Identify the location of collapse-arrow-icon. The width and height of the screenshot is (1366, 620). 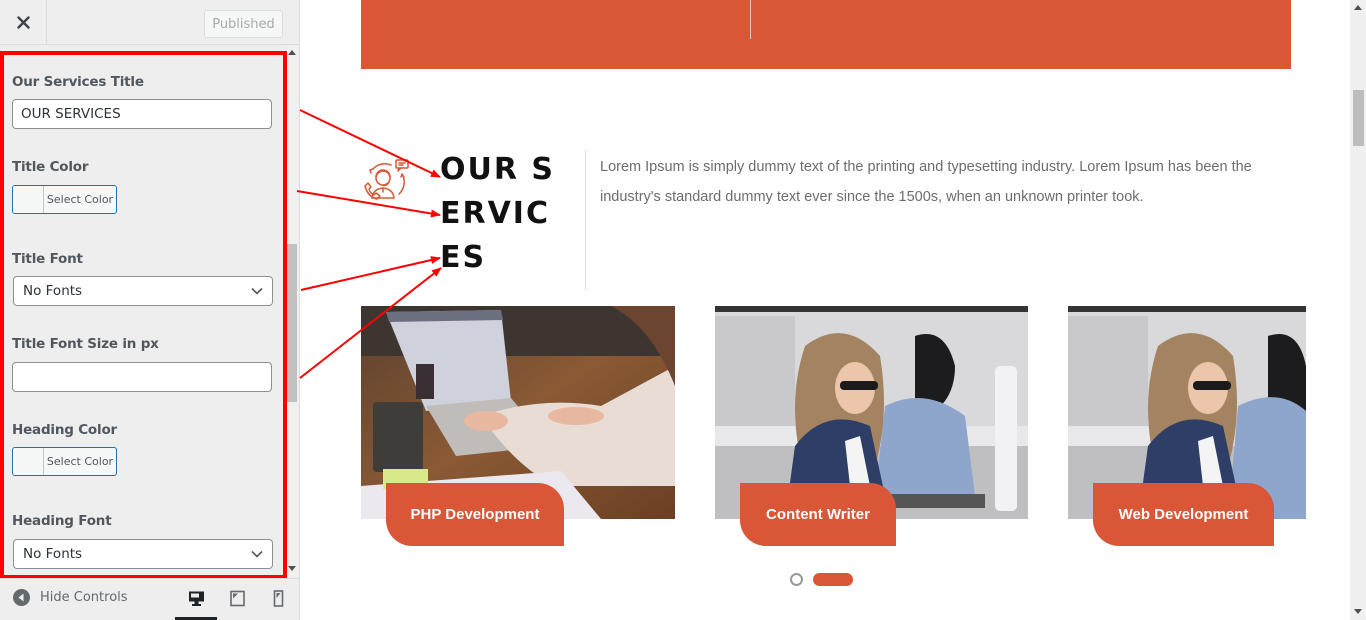
(21, 597).